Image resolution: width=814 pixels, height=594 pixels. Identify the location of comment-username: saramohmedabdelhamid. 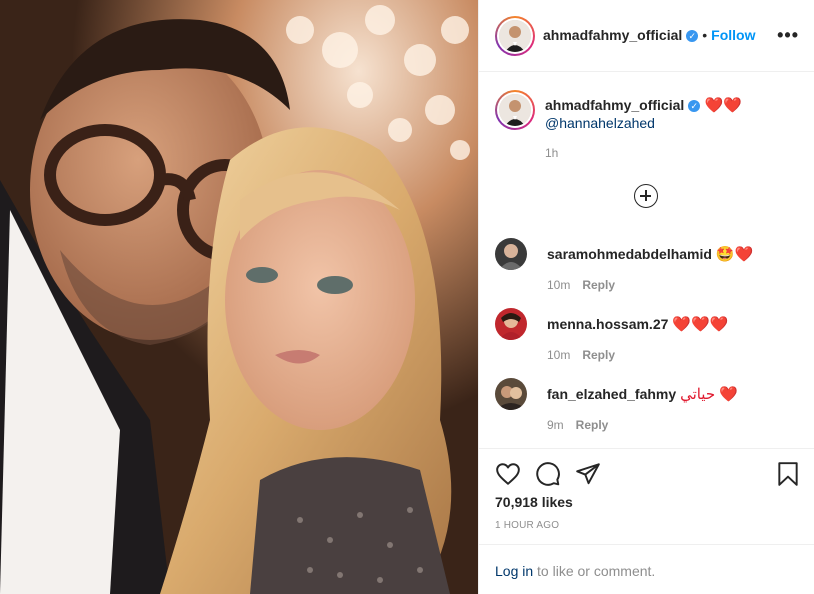
(629, 254).